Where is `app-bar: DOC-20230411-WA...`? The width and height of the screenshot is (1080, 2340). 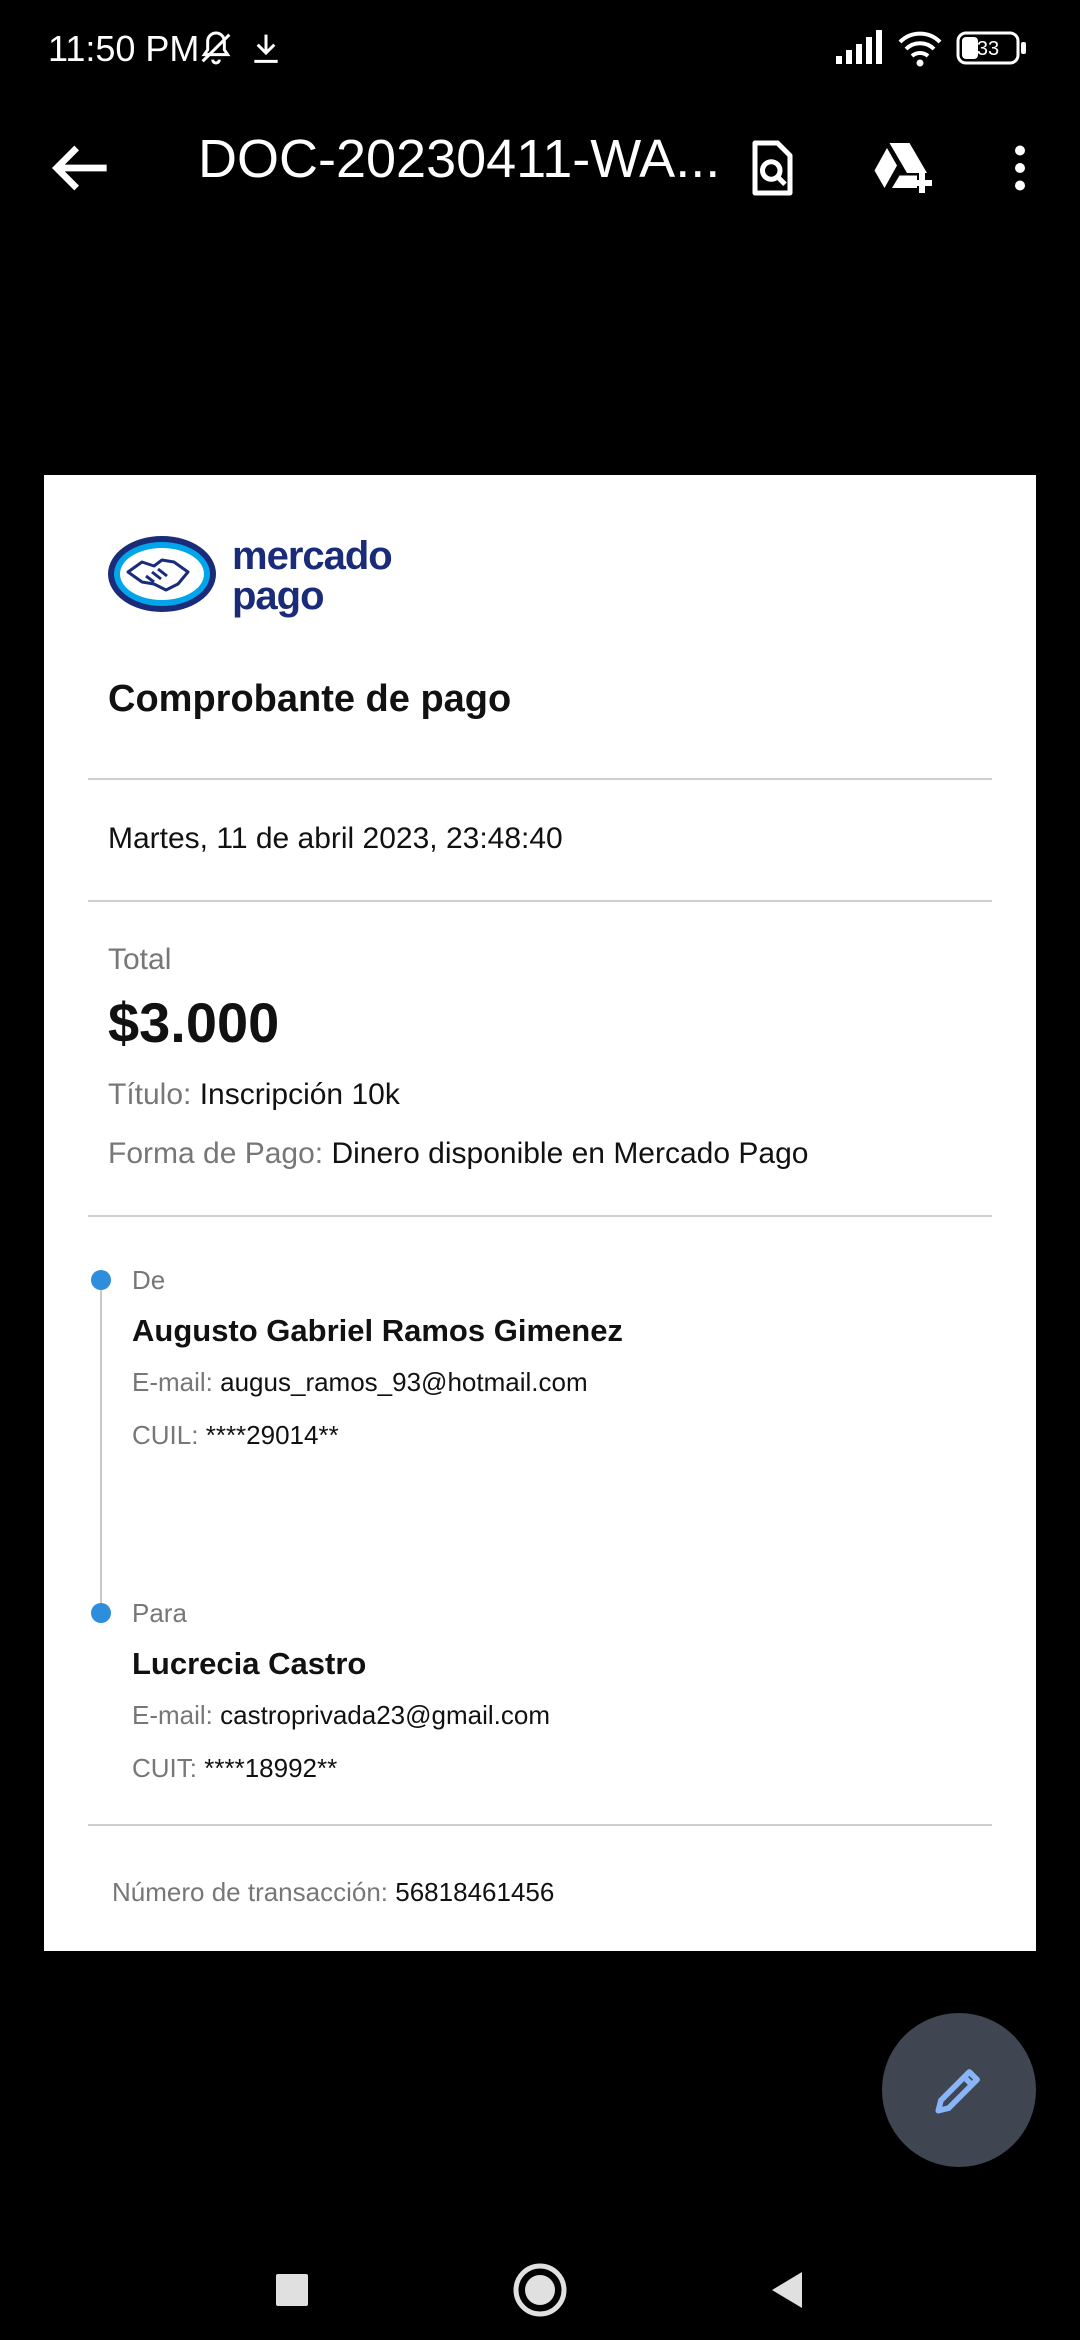
app-bar: DOC-20230411-WA... is located at coordinates (540, 160).